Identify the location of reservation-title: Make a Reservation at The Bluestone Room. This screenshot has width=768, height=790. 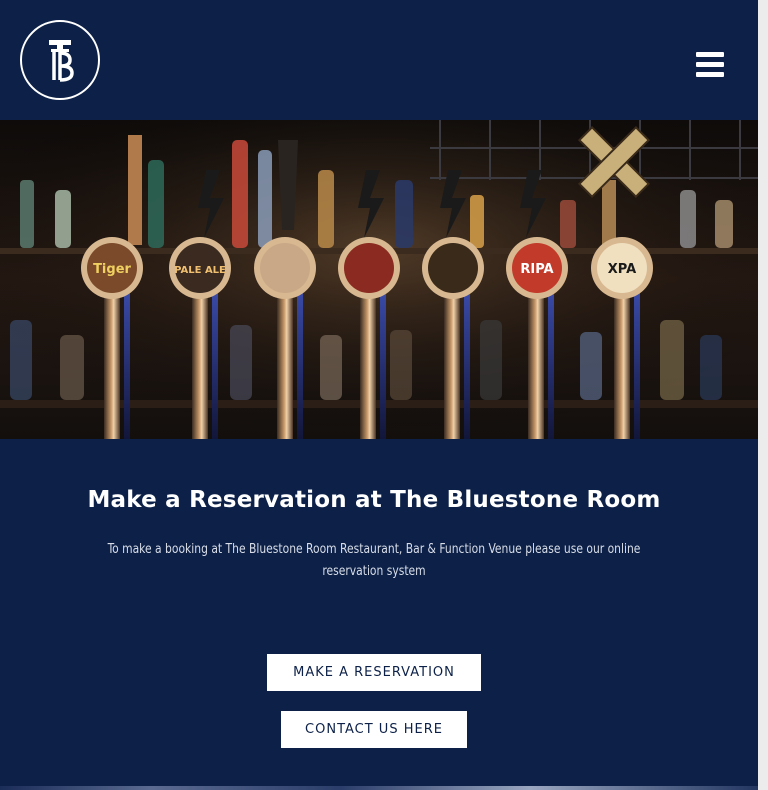
(374, 500).